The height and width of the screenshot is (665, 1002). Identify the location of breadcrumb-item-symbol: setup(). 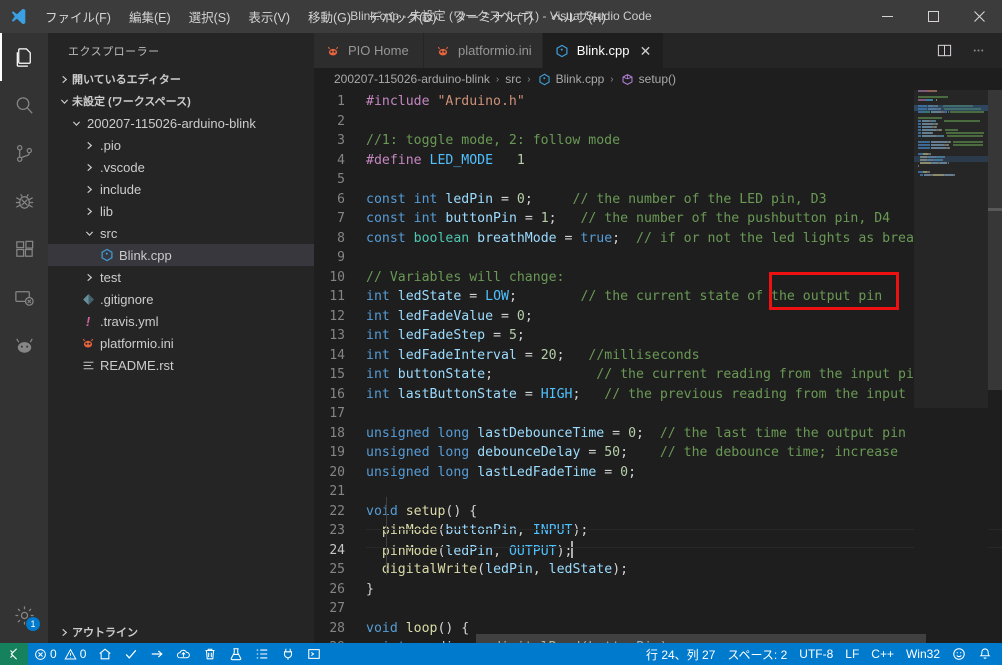
(648, 79).